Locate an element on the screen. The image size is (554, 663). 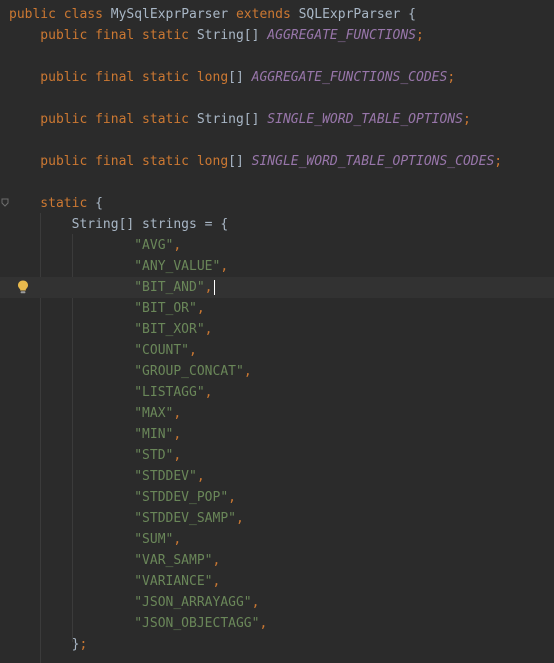
code-token: "COUNT" is located at coordinates (99, 350).